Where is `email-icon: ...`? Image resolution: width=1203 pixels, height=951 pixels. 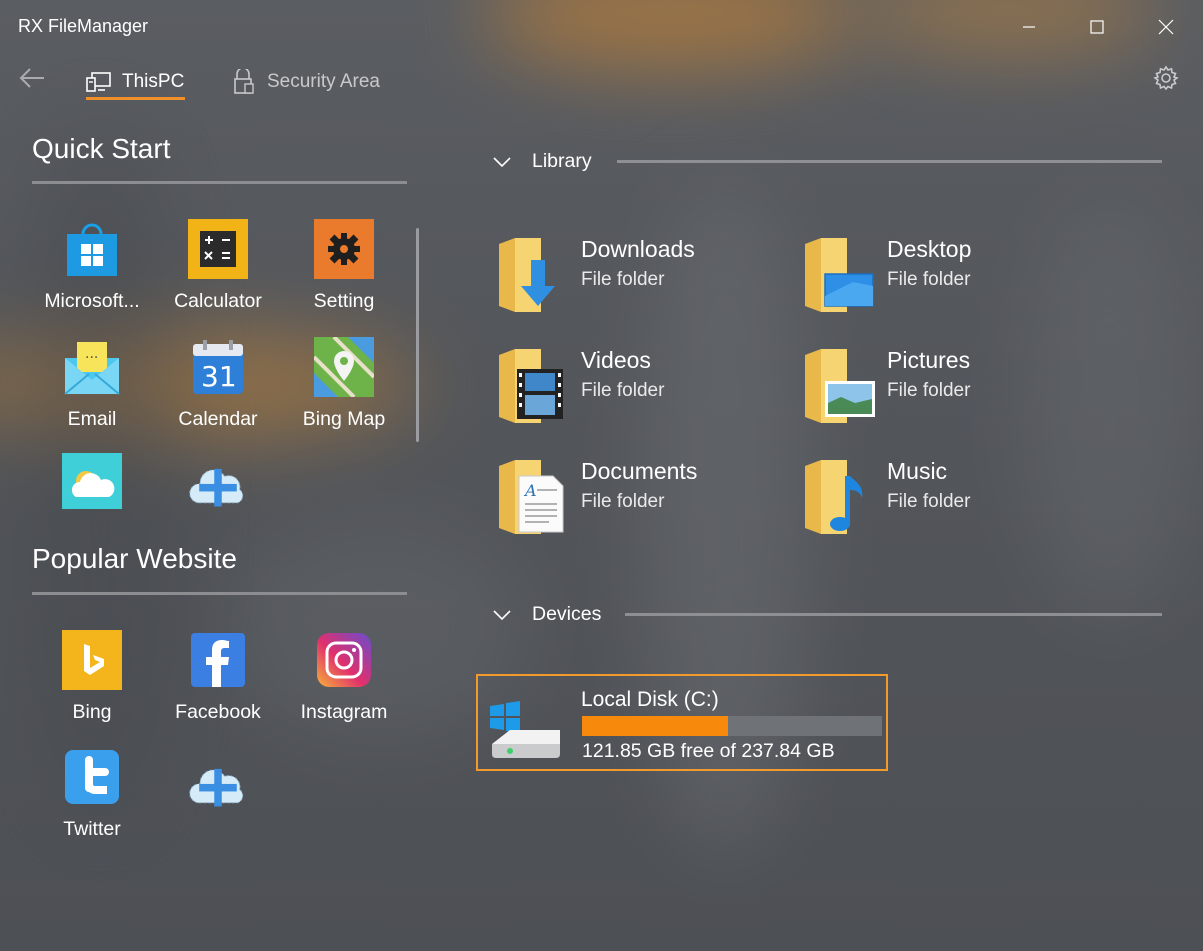
email-icon: ... is located at coordinates (92, 367).